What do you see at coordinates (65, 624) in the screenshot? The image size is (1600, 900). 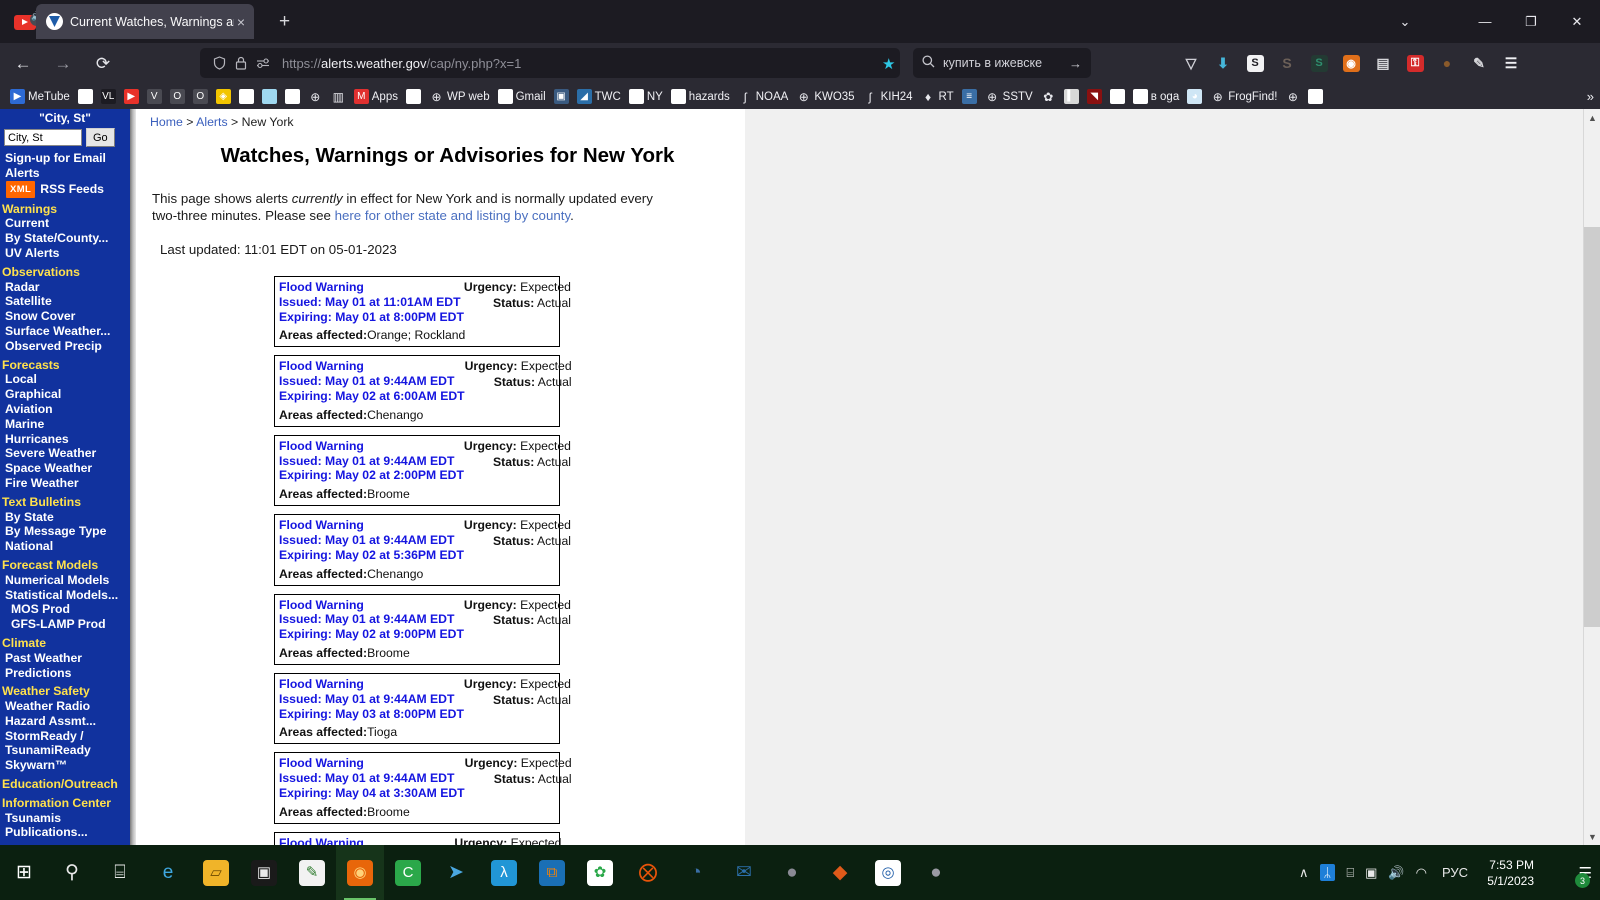 I see `sidebar-item-gfs-lamp-prod: GFS-LAMP Prod` at bounding box center [65, 624].